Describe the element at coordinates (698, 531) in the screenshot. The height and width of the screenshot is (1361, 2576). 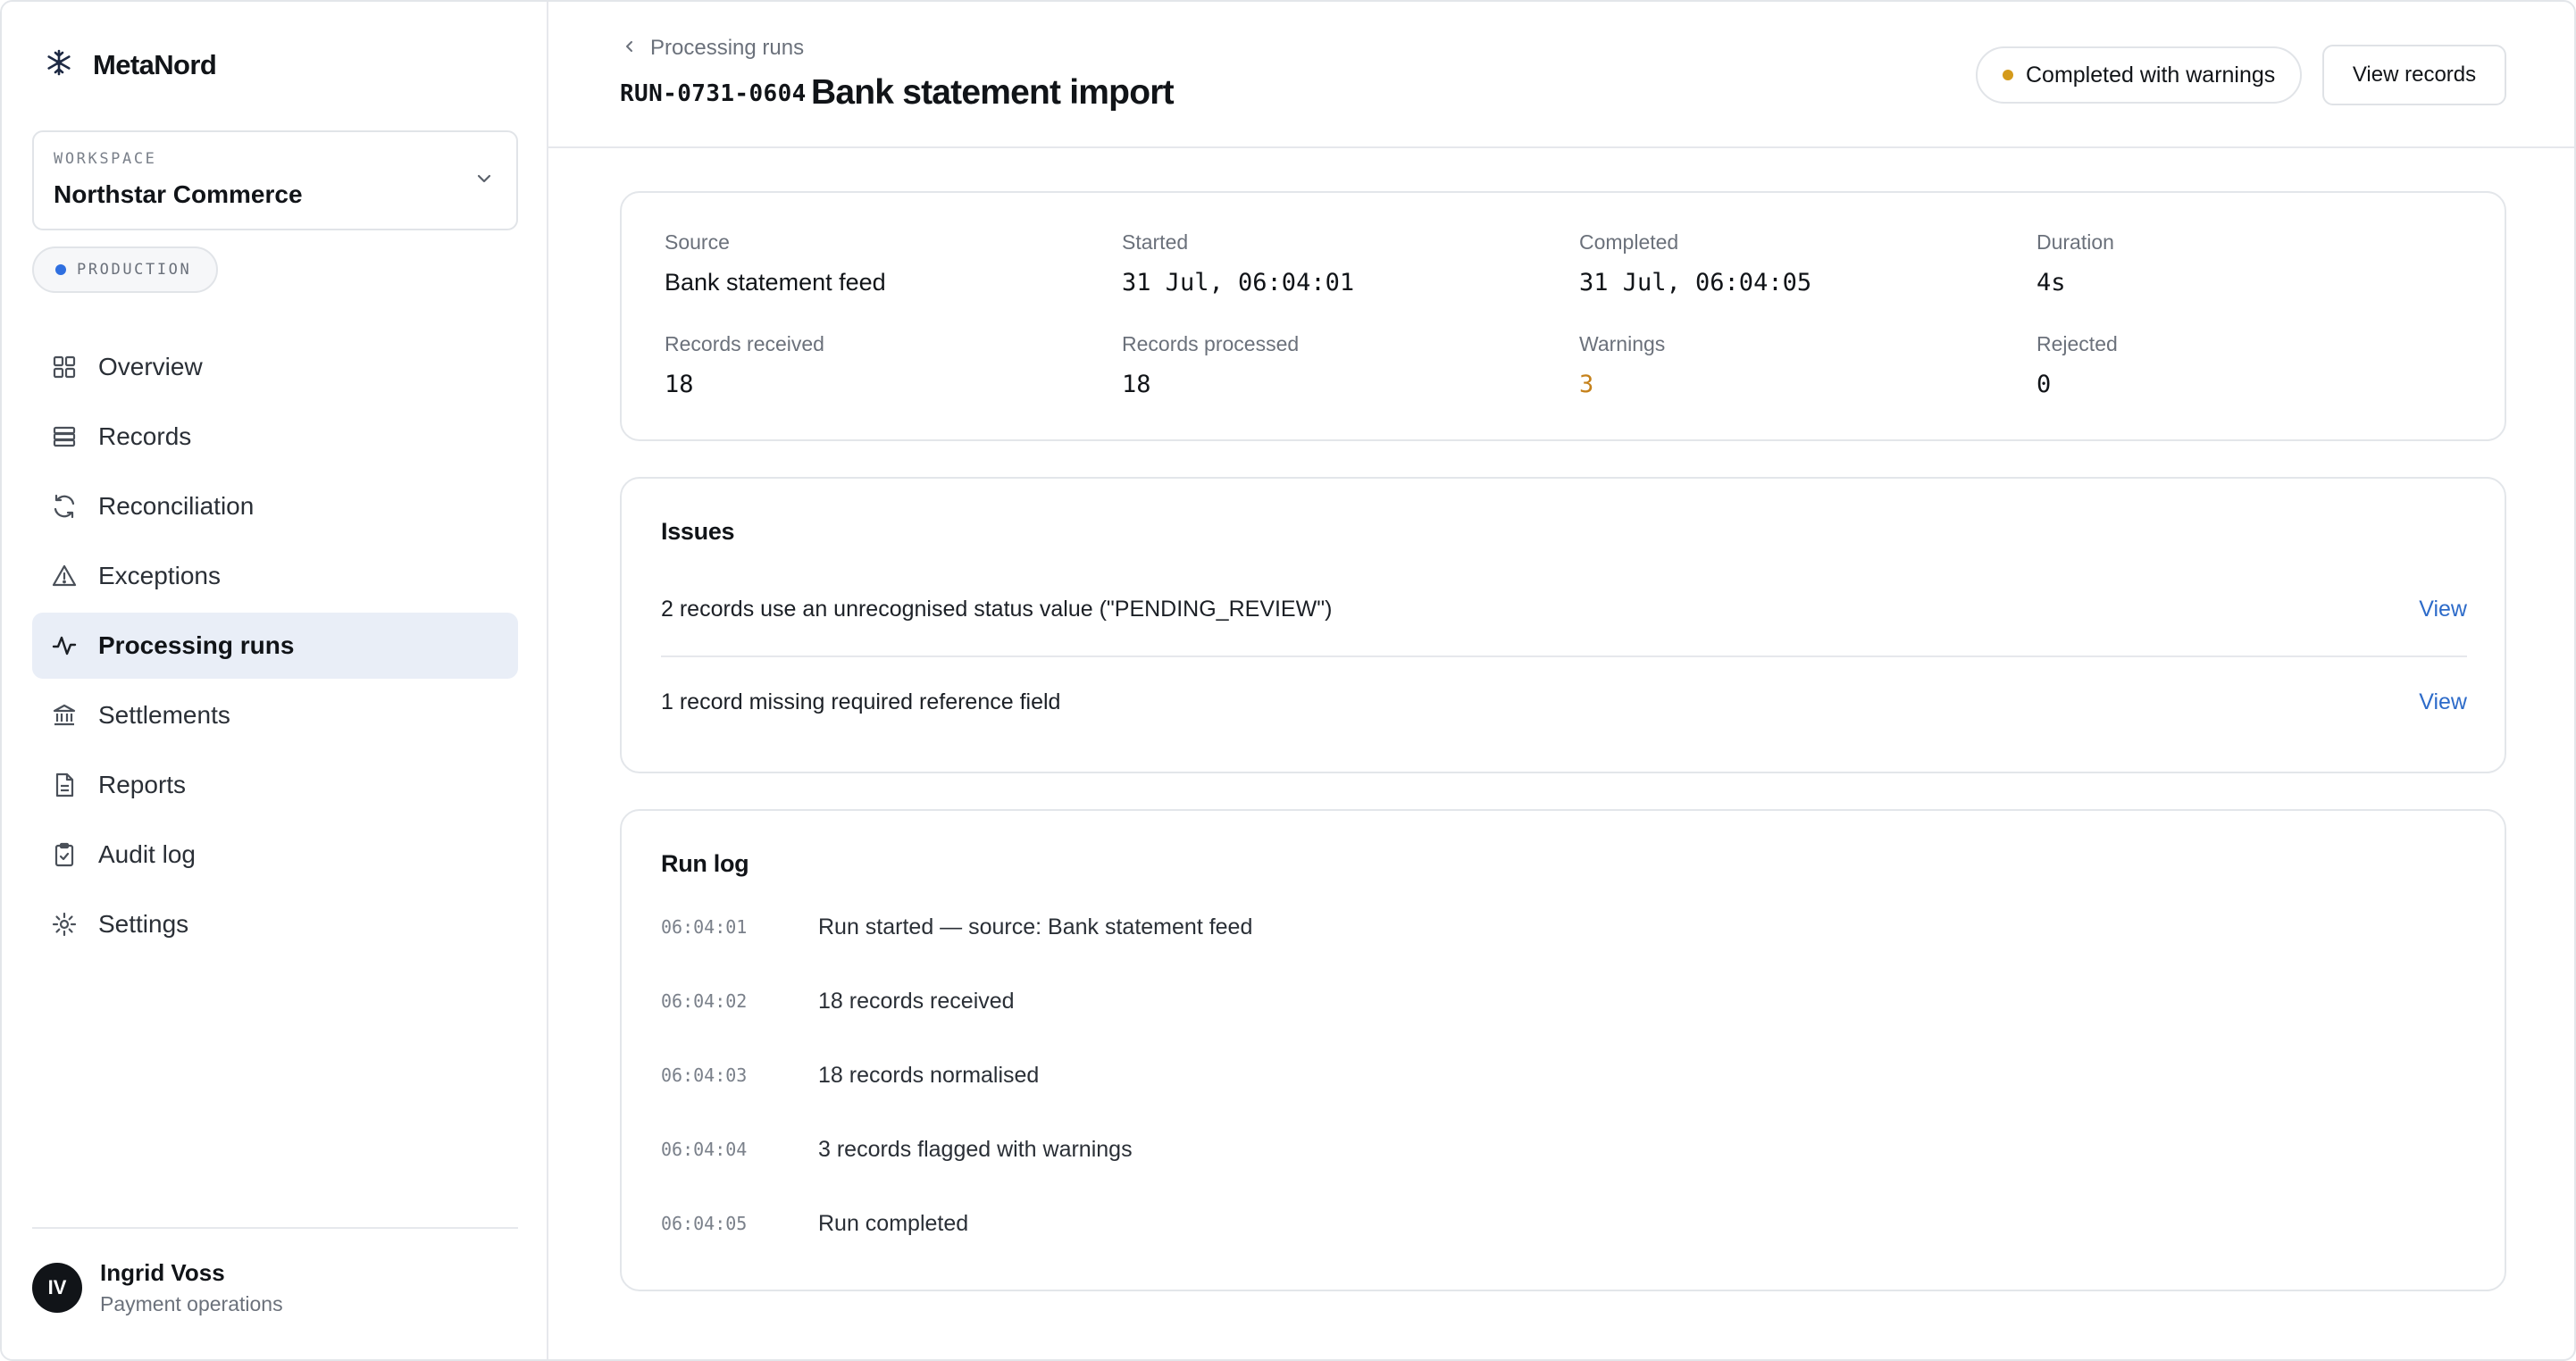
I see `issues-title: Issues` at that location.